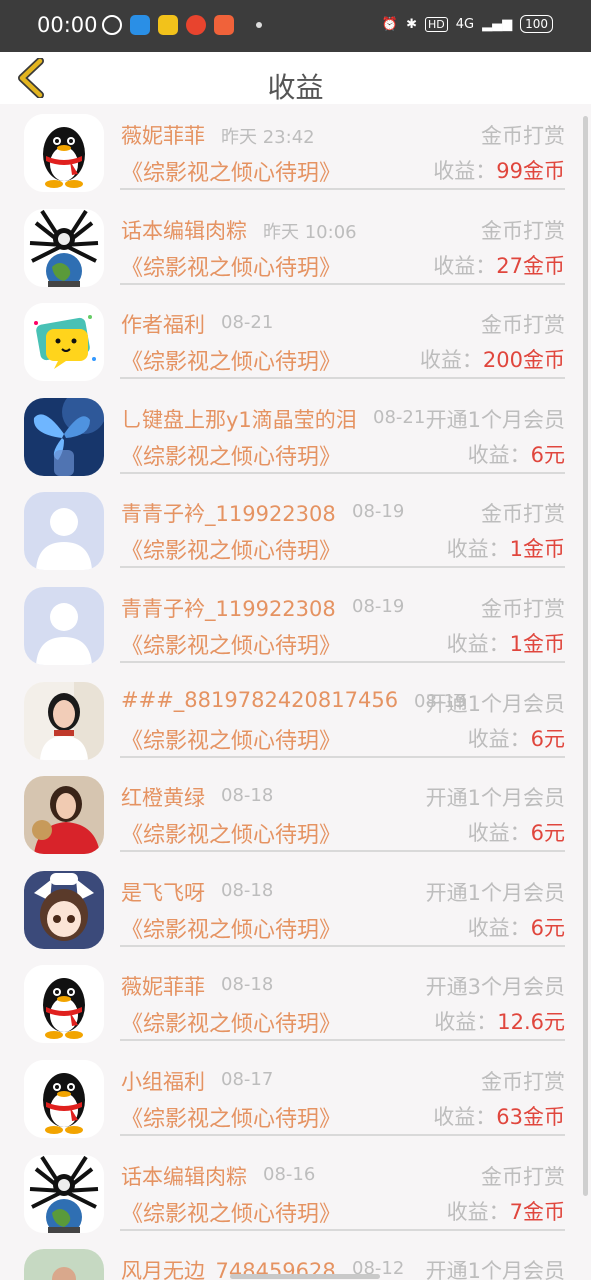  Describe the element at coordinates (295, 87) in the screenshot. I see `page-title: 收益` at that location.